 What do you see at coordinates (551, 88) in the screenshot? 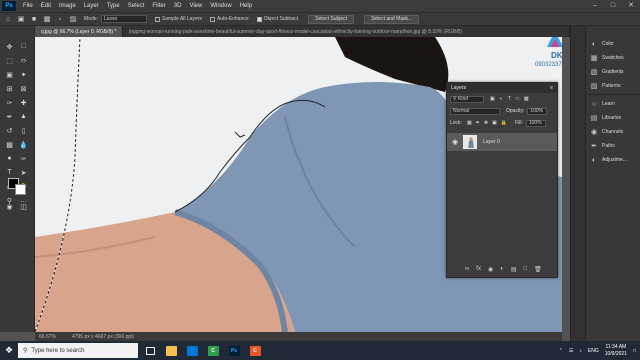
I see `panel-menu-icon: ≡` at bounding box center [551, 88].